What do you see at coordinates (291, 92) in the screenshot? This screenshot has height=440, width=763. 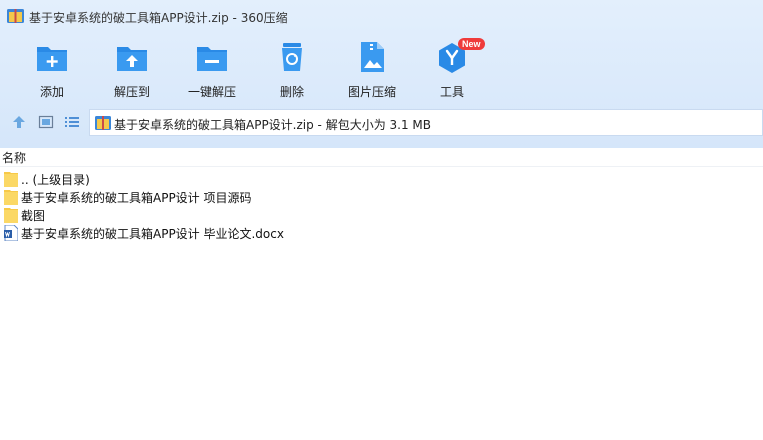 I see `delete-label: 删除` at bounding box center [291, 92].